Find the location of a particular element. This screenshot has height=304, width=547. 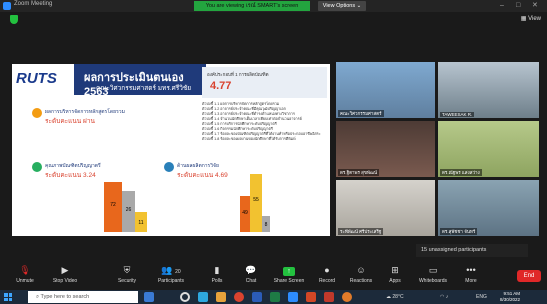

zoom-taskbar-icon is located at coordinates (293, 297).